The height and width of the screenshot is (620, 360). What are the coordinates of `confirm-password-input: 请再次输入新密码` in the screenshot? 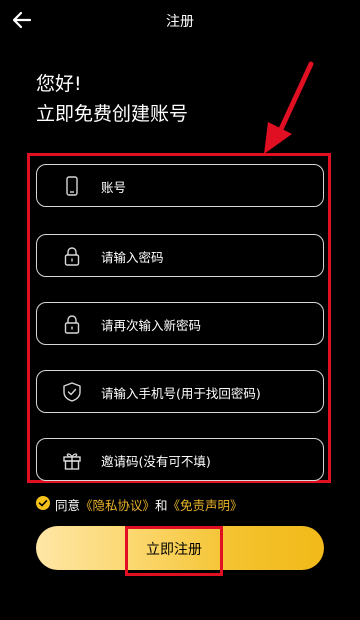 It's located at (180, 323).